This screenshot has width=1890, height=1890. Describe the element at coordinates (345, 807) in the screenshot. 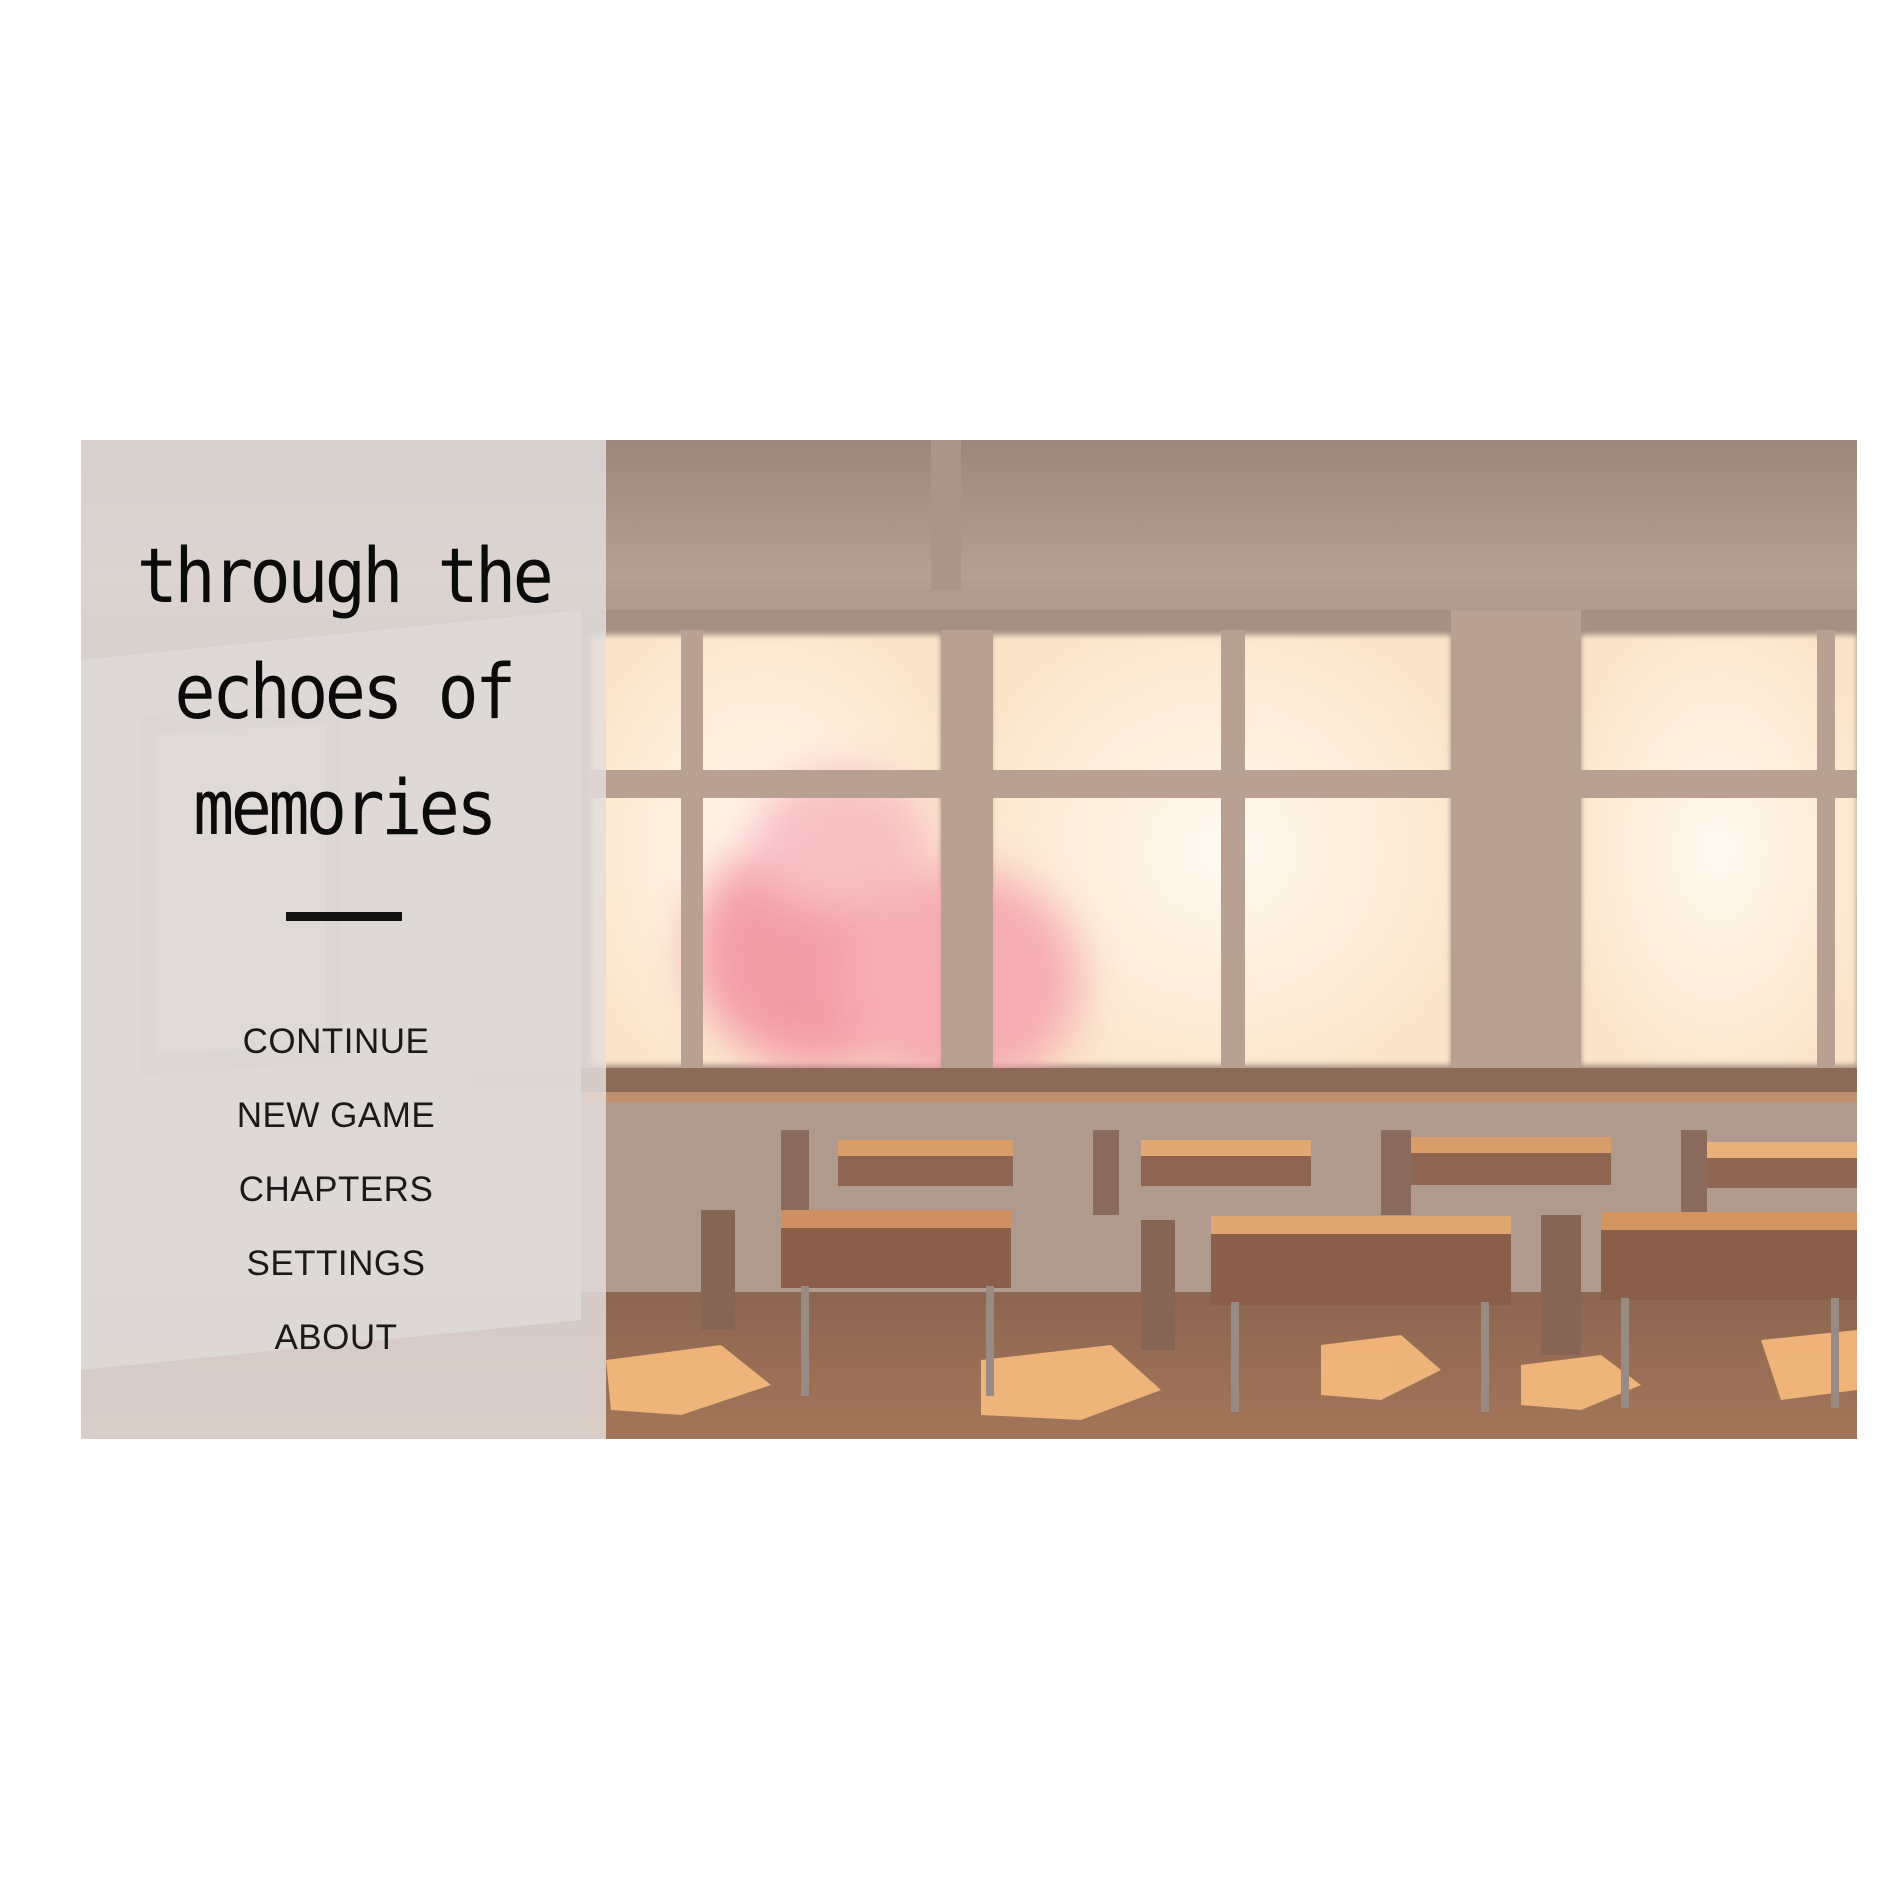

I see `game-title-line-3: memories` at that location.